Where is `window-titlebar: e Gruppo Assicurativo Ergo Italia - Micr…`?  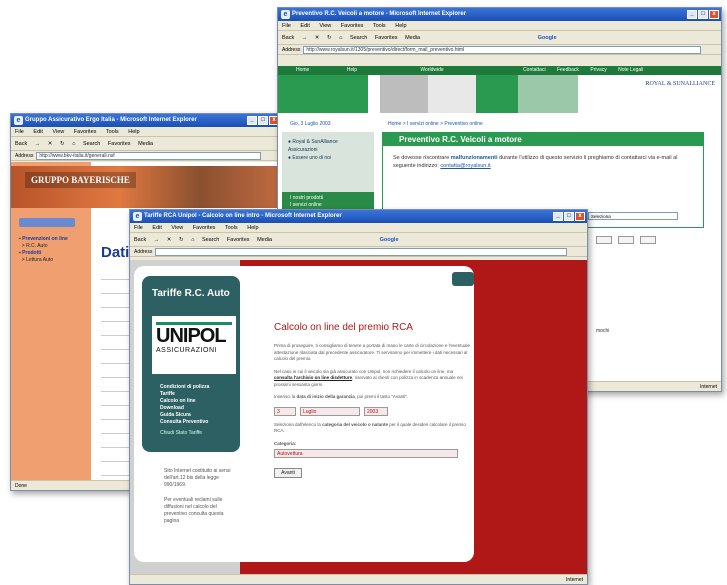 window-titlebar: e Gruppo Assicurativo Ergo Italia - Micr… is located at coordinates (146, 120).